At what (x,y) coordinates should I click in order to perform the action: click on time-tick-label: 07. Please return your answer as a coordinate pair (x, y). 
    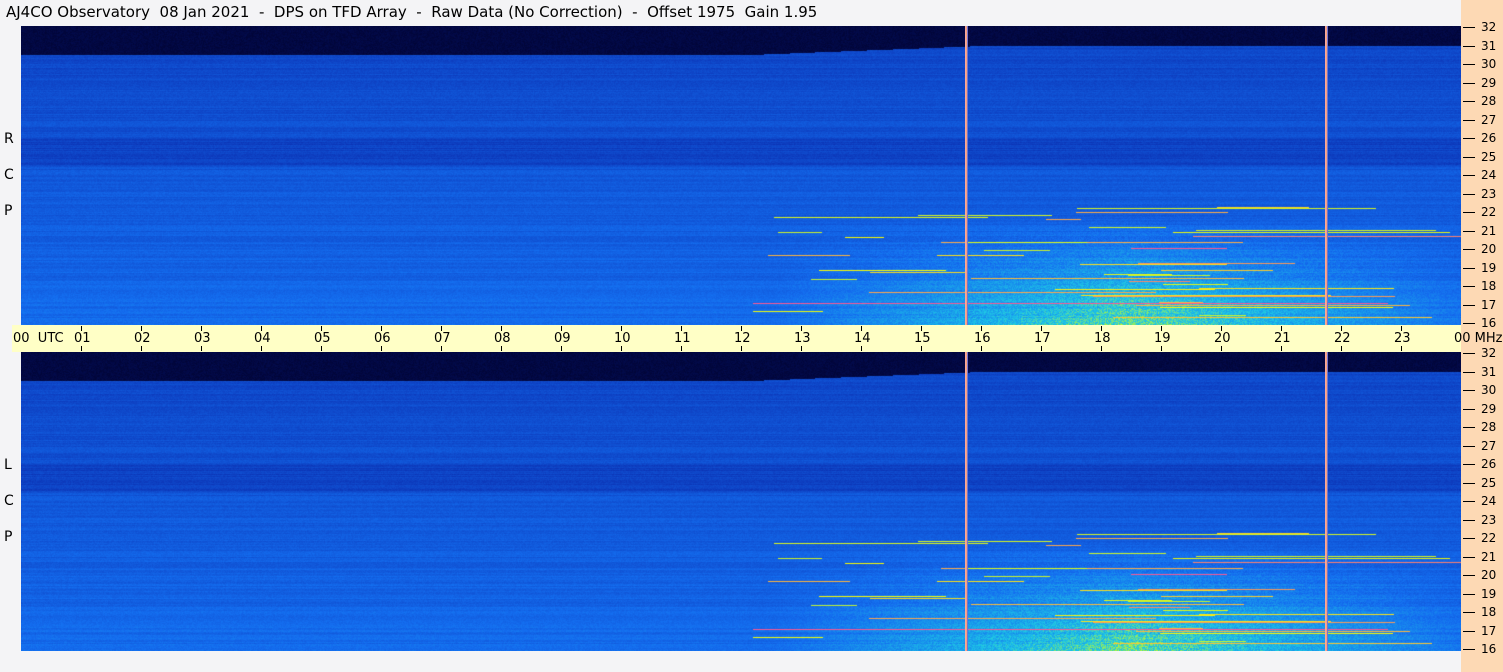
    Looking at the image, I should click on (442, 338).